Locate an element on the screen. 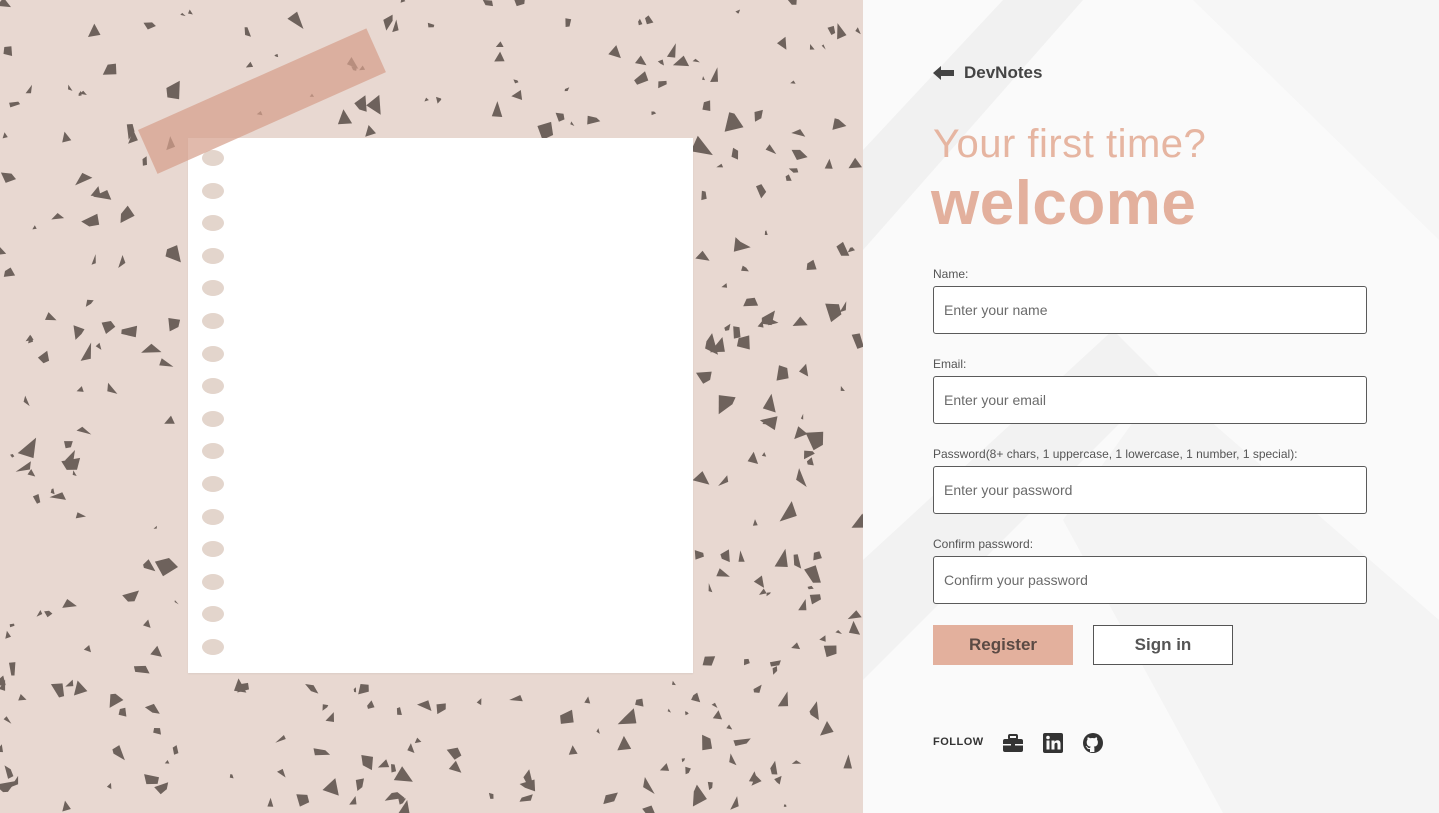 This screenshot has height=813, width=1439. name-label: Name: is located at coordinates (951, 274).